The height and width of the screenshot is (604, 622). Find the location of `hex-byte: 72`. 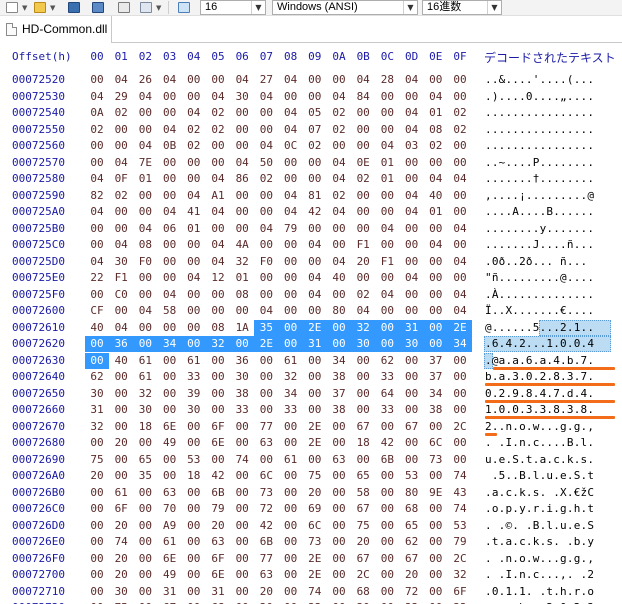

hex-byte: 72 is located at coordinates (412, 592).